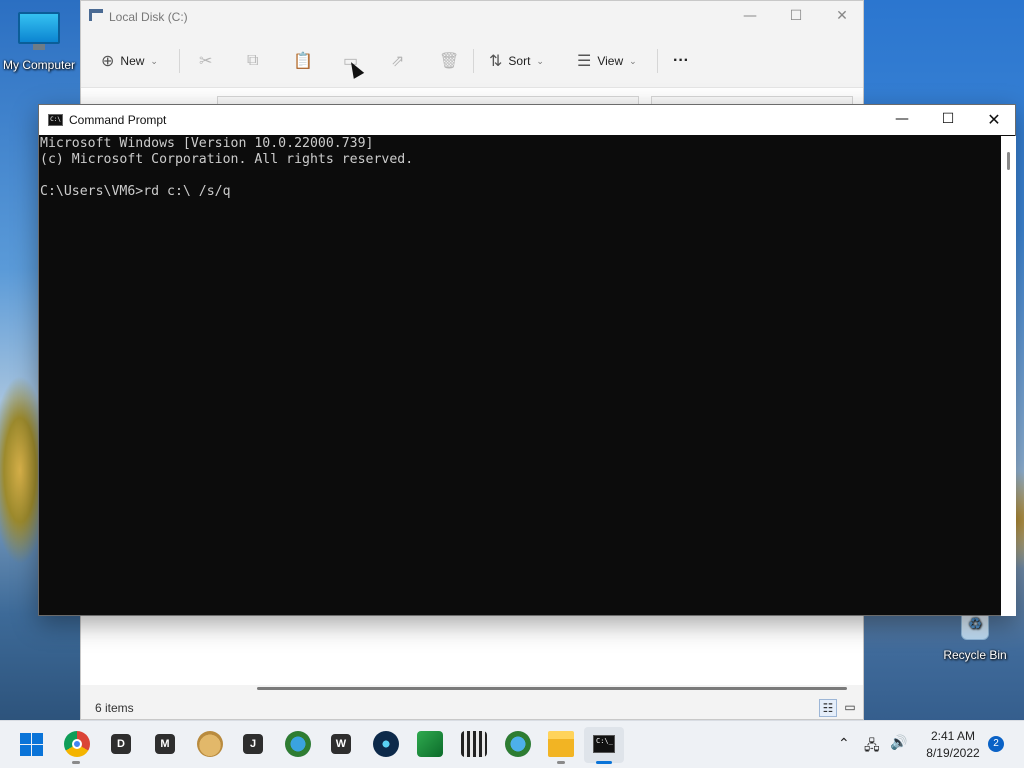 Image resolution: width=1024 pixels, height=768 pixels. Describe the element at coordinates (844, 743) in the screenshot. I see `chevron-up-icon: ⌃` at that location.